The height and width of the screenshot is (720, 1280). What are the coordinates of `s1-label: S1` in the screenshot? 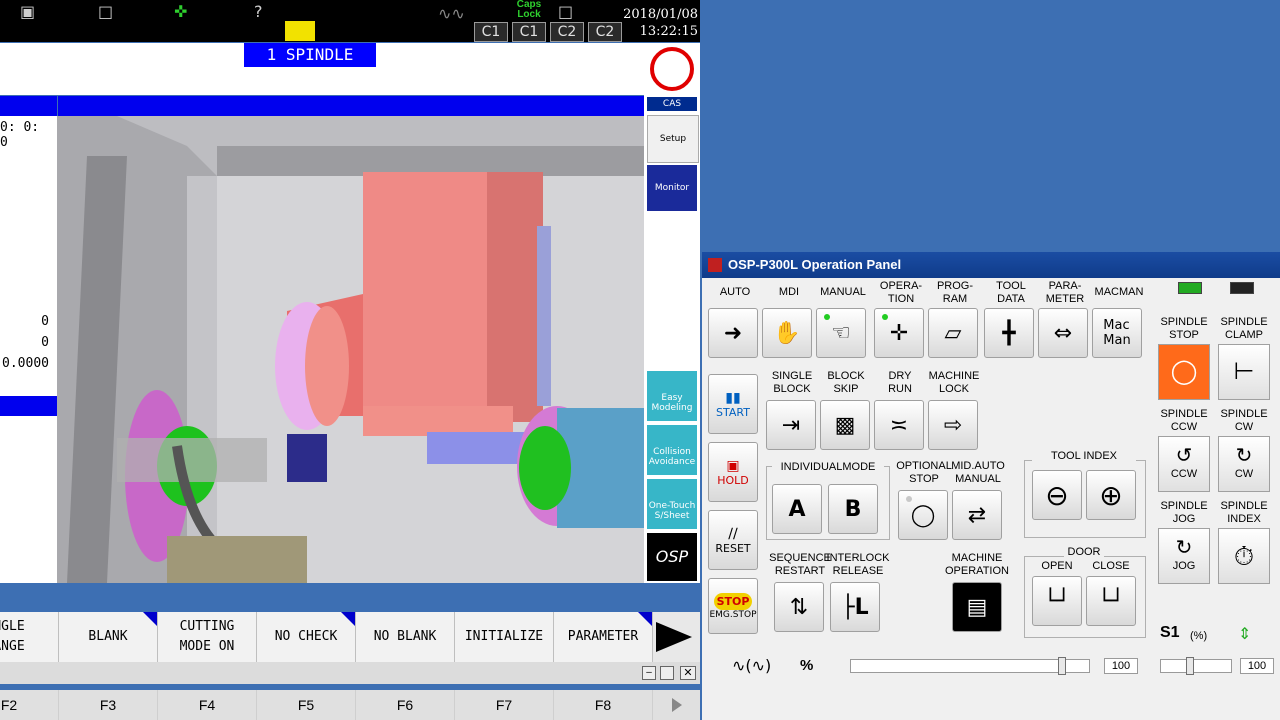 It's located at (1170, 632).